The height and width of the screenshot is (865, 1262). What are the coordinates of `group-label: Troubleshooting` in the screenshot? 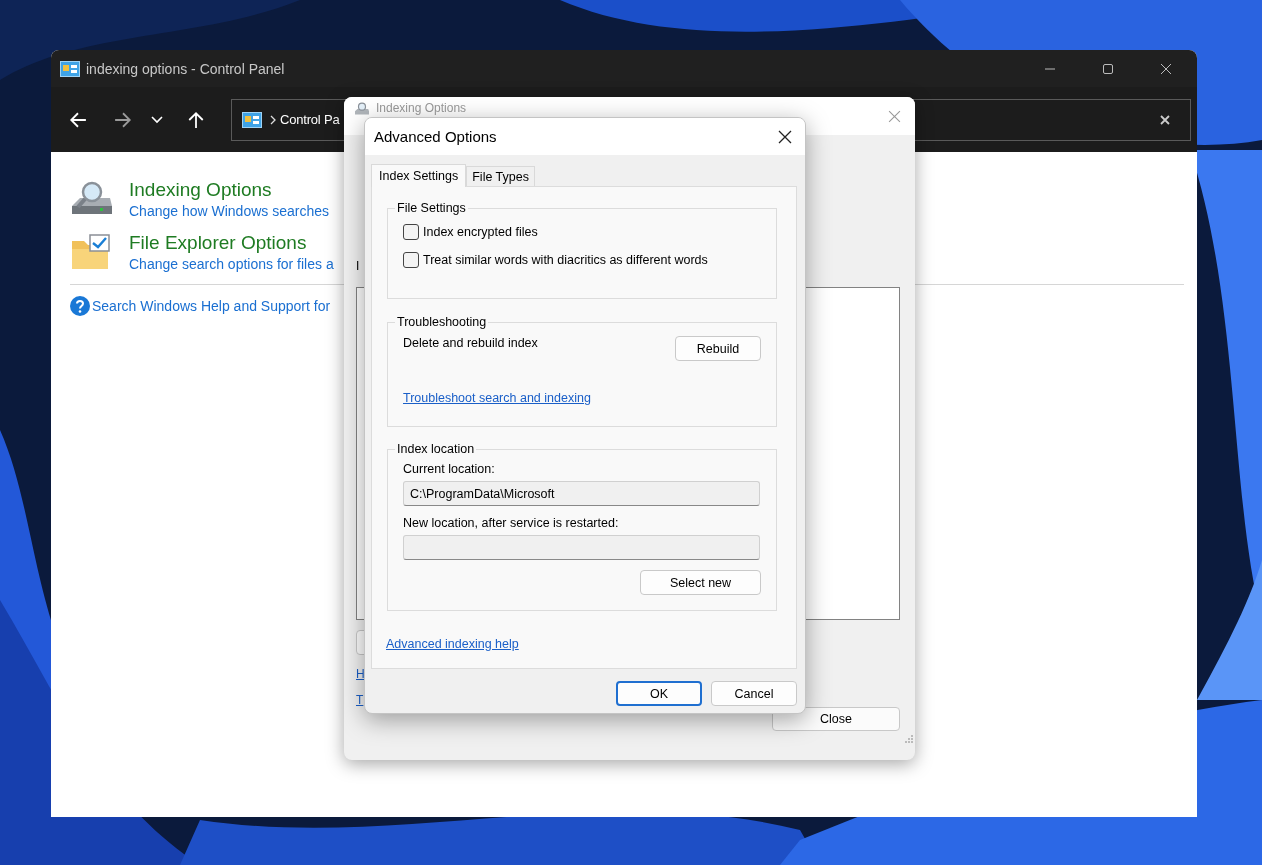 It's located at (442, 322).